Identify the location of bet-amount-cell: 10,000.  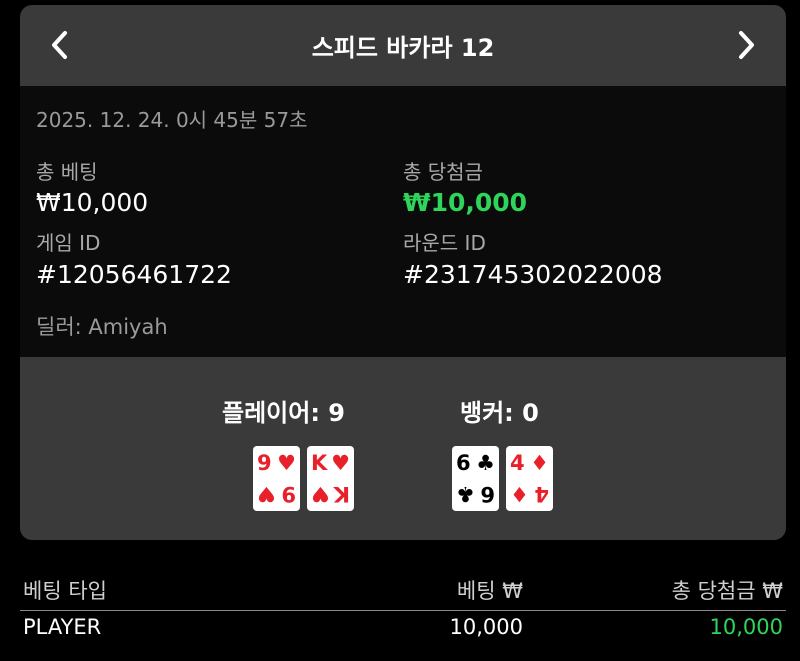
(486, 627).